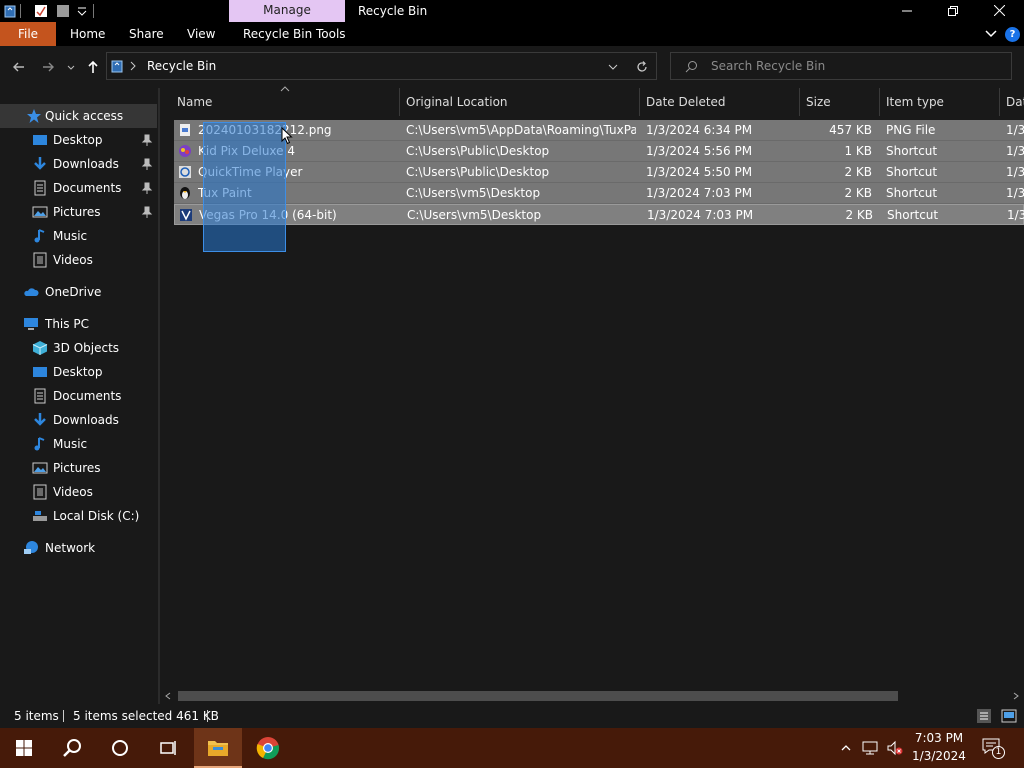 The image size is (1024, 768). Describe the element at coordinates (201, 34) in the screenshot. I see `tab-view: View` at that location.